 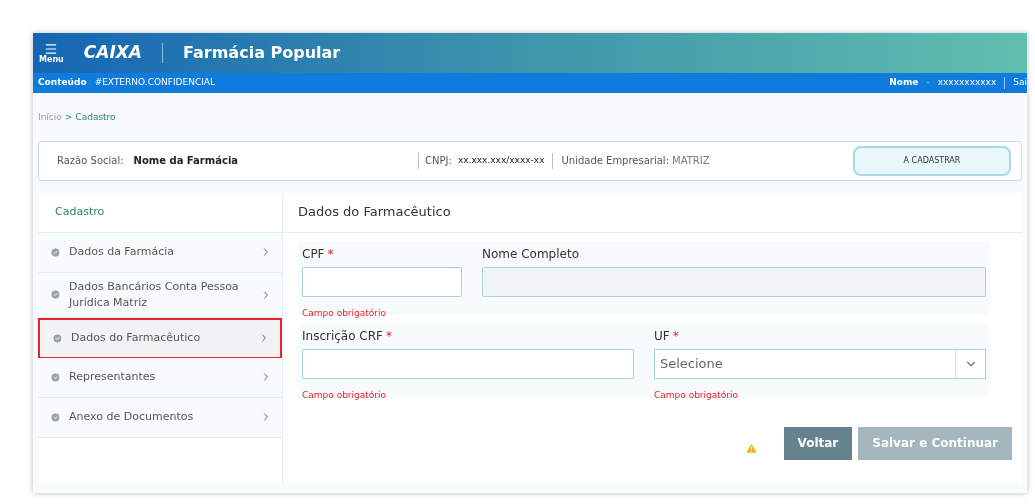 What do you see at coordinates (501, 160) in the screenshot?
I see `cnpj-value: xx.xxx.xxx/xxxx-xx` at bounding box center [501, 160].